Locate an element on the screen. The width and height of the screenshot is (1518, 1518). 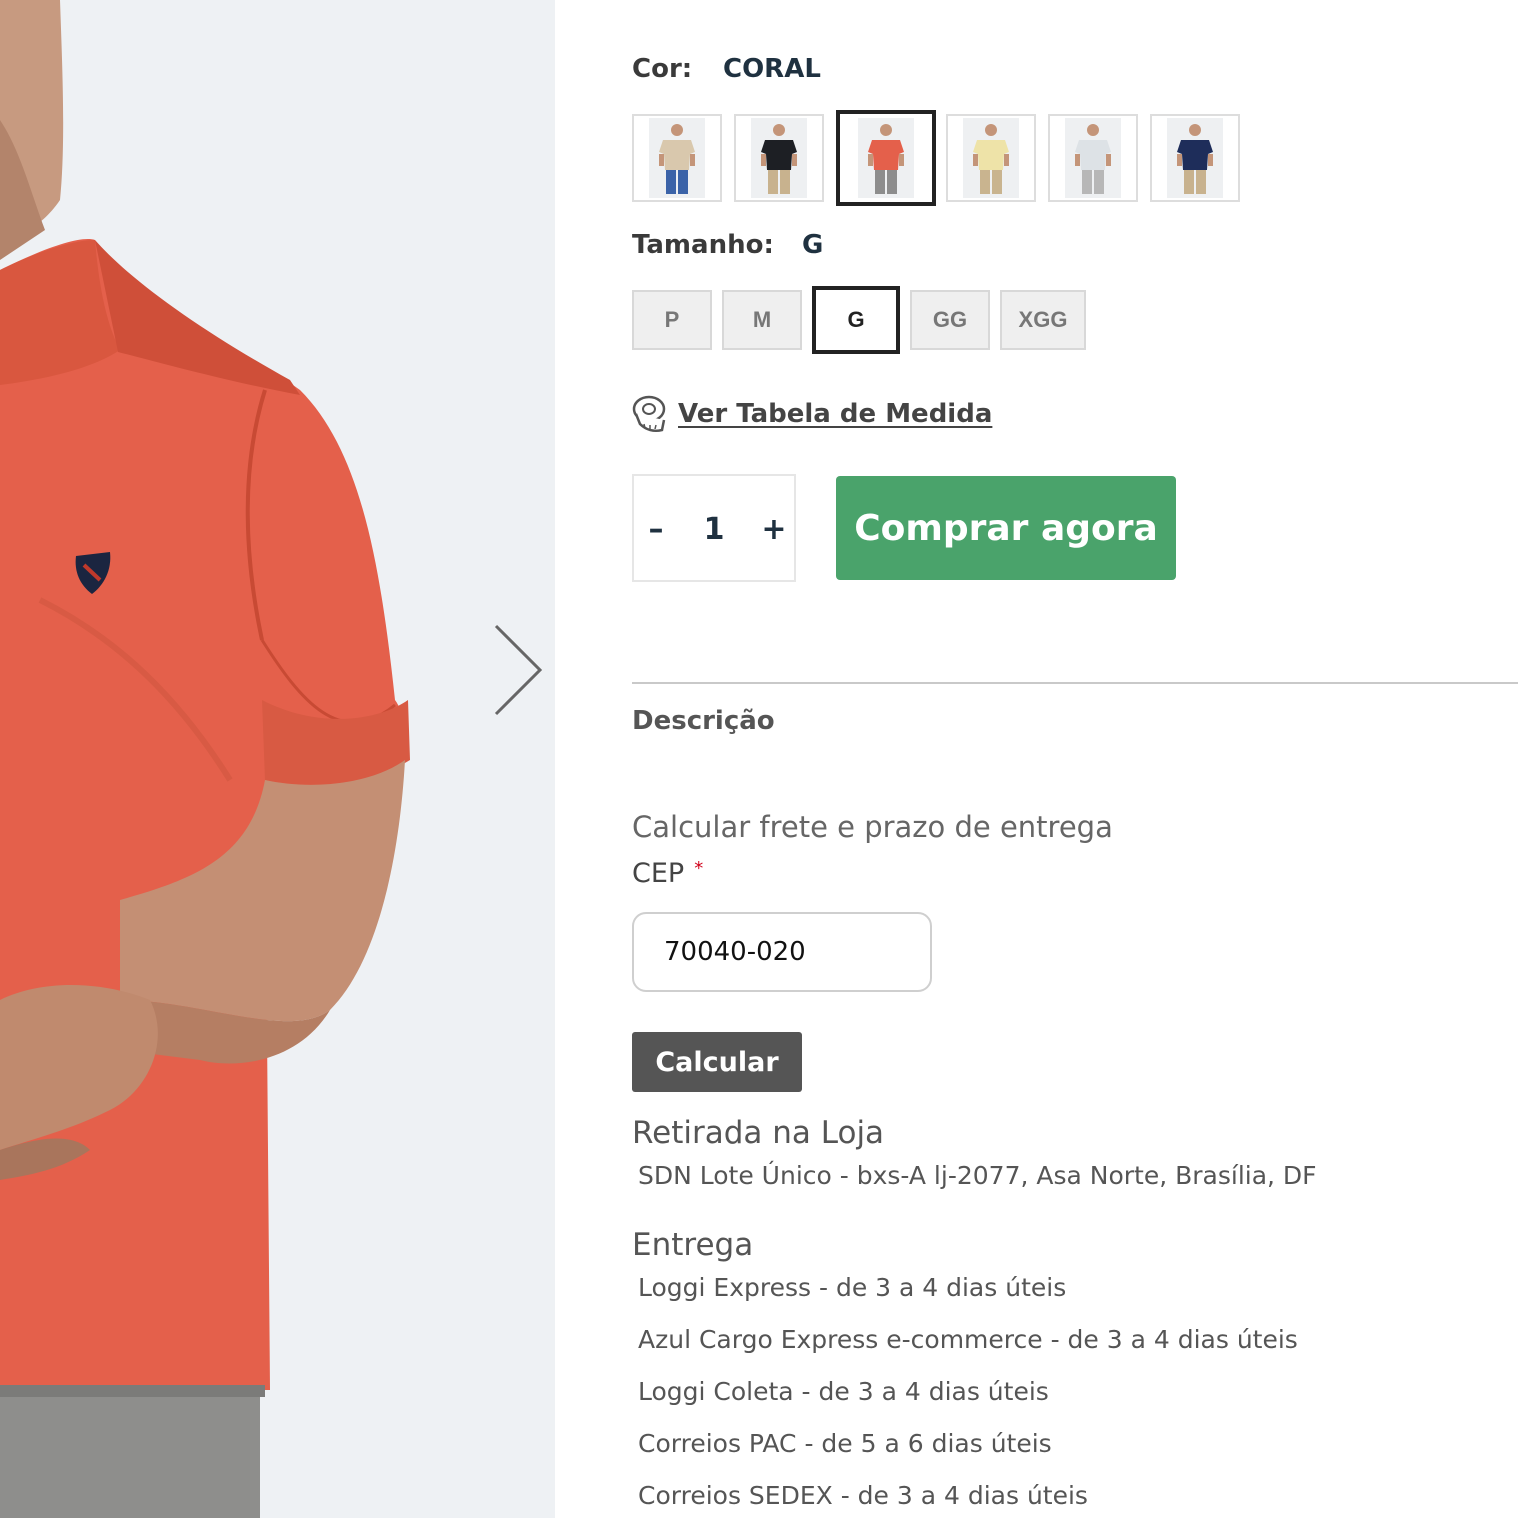
quantity-stepper: – 1 + is located at coordinates (714, 528).